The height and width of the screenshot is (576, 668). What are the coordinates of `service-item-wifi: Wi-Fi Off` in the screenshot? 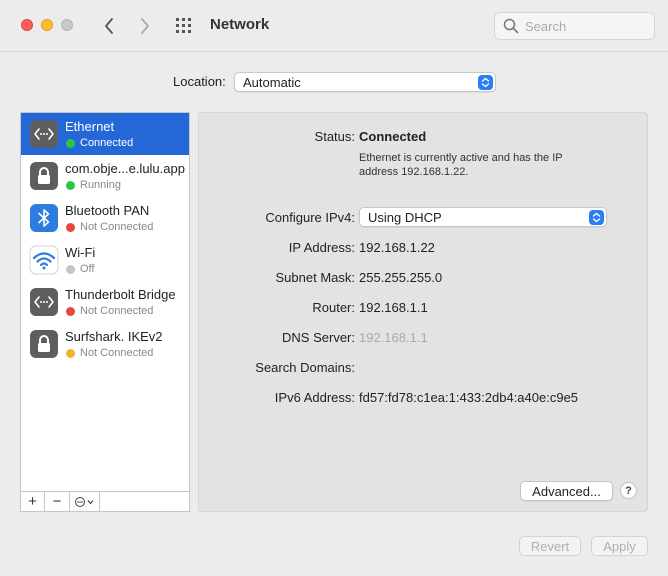 It's located at (105, 260).